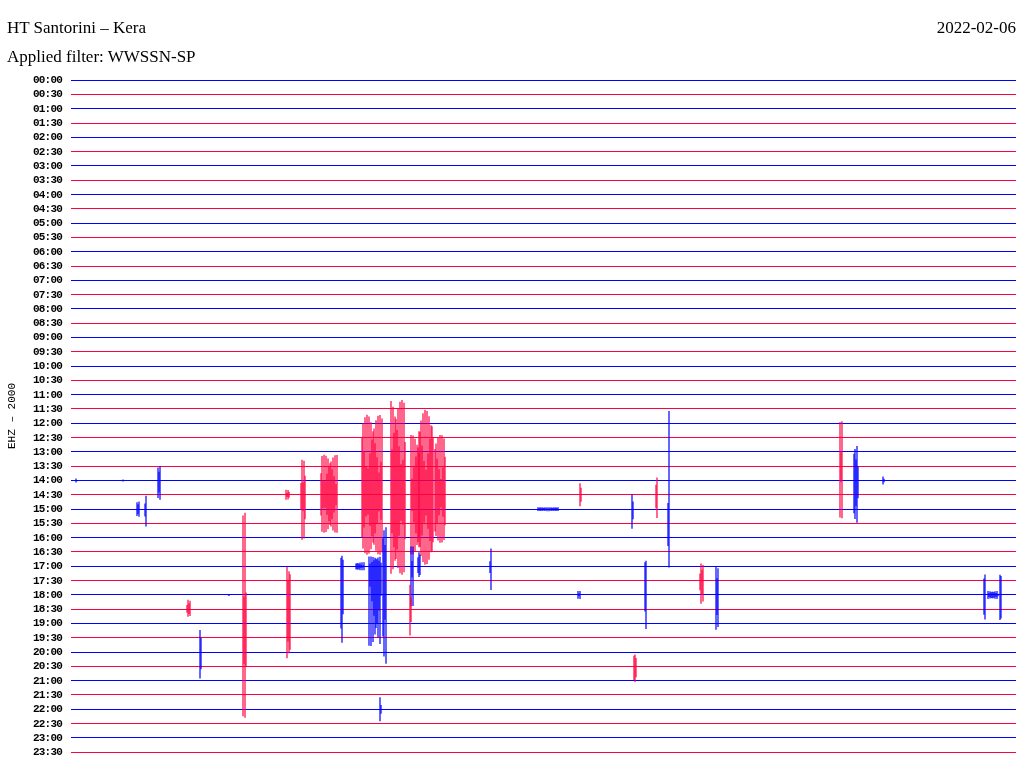 The height and width of the screenshot is (780, 1024). I want to click on time-label: 05:30, so click(47, 237).